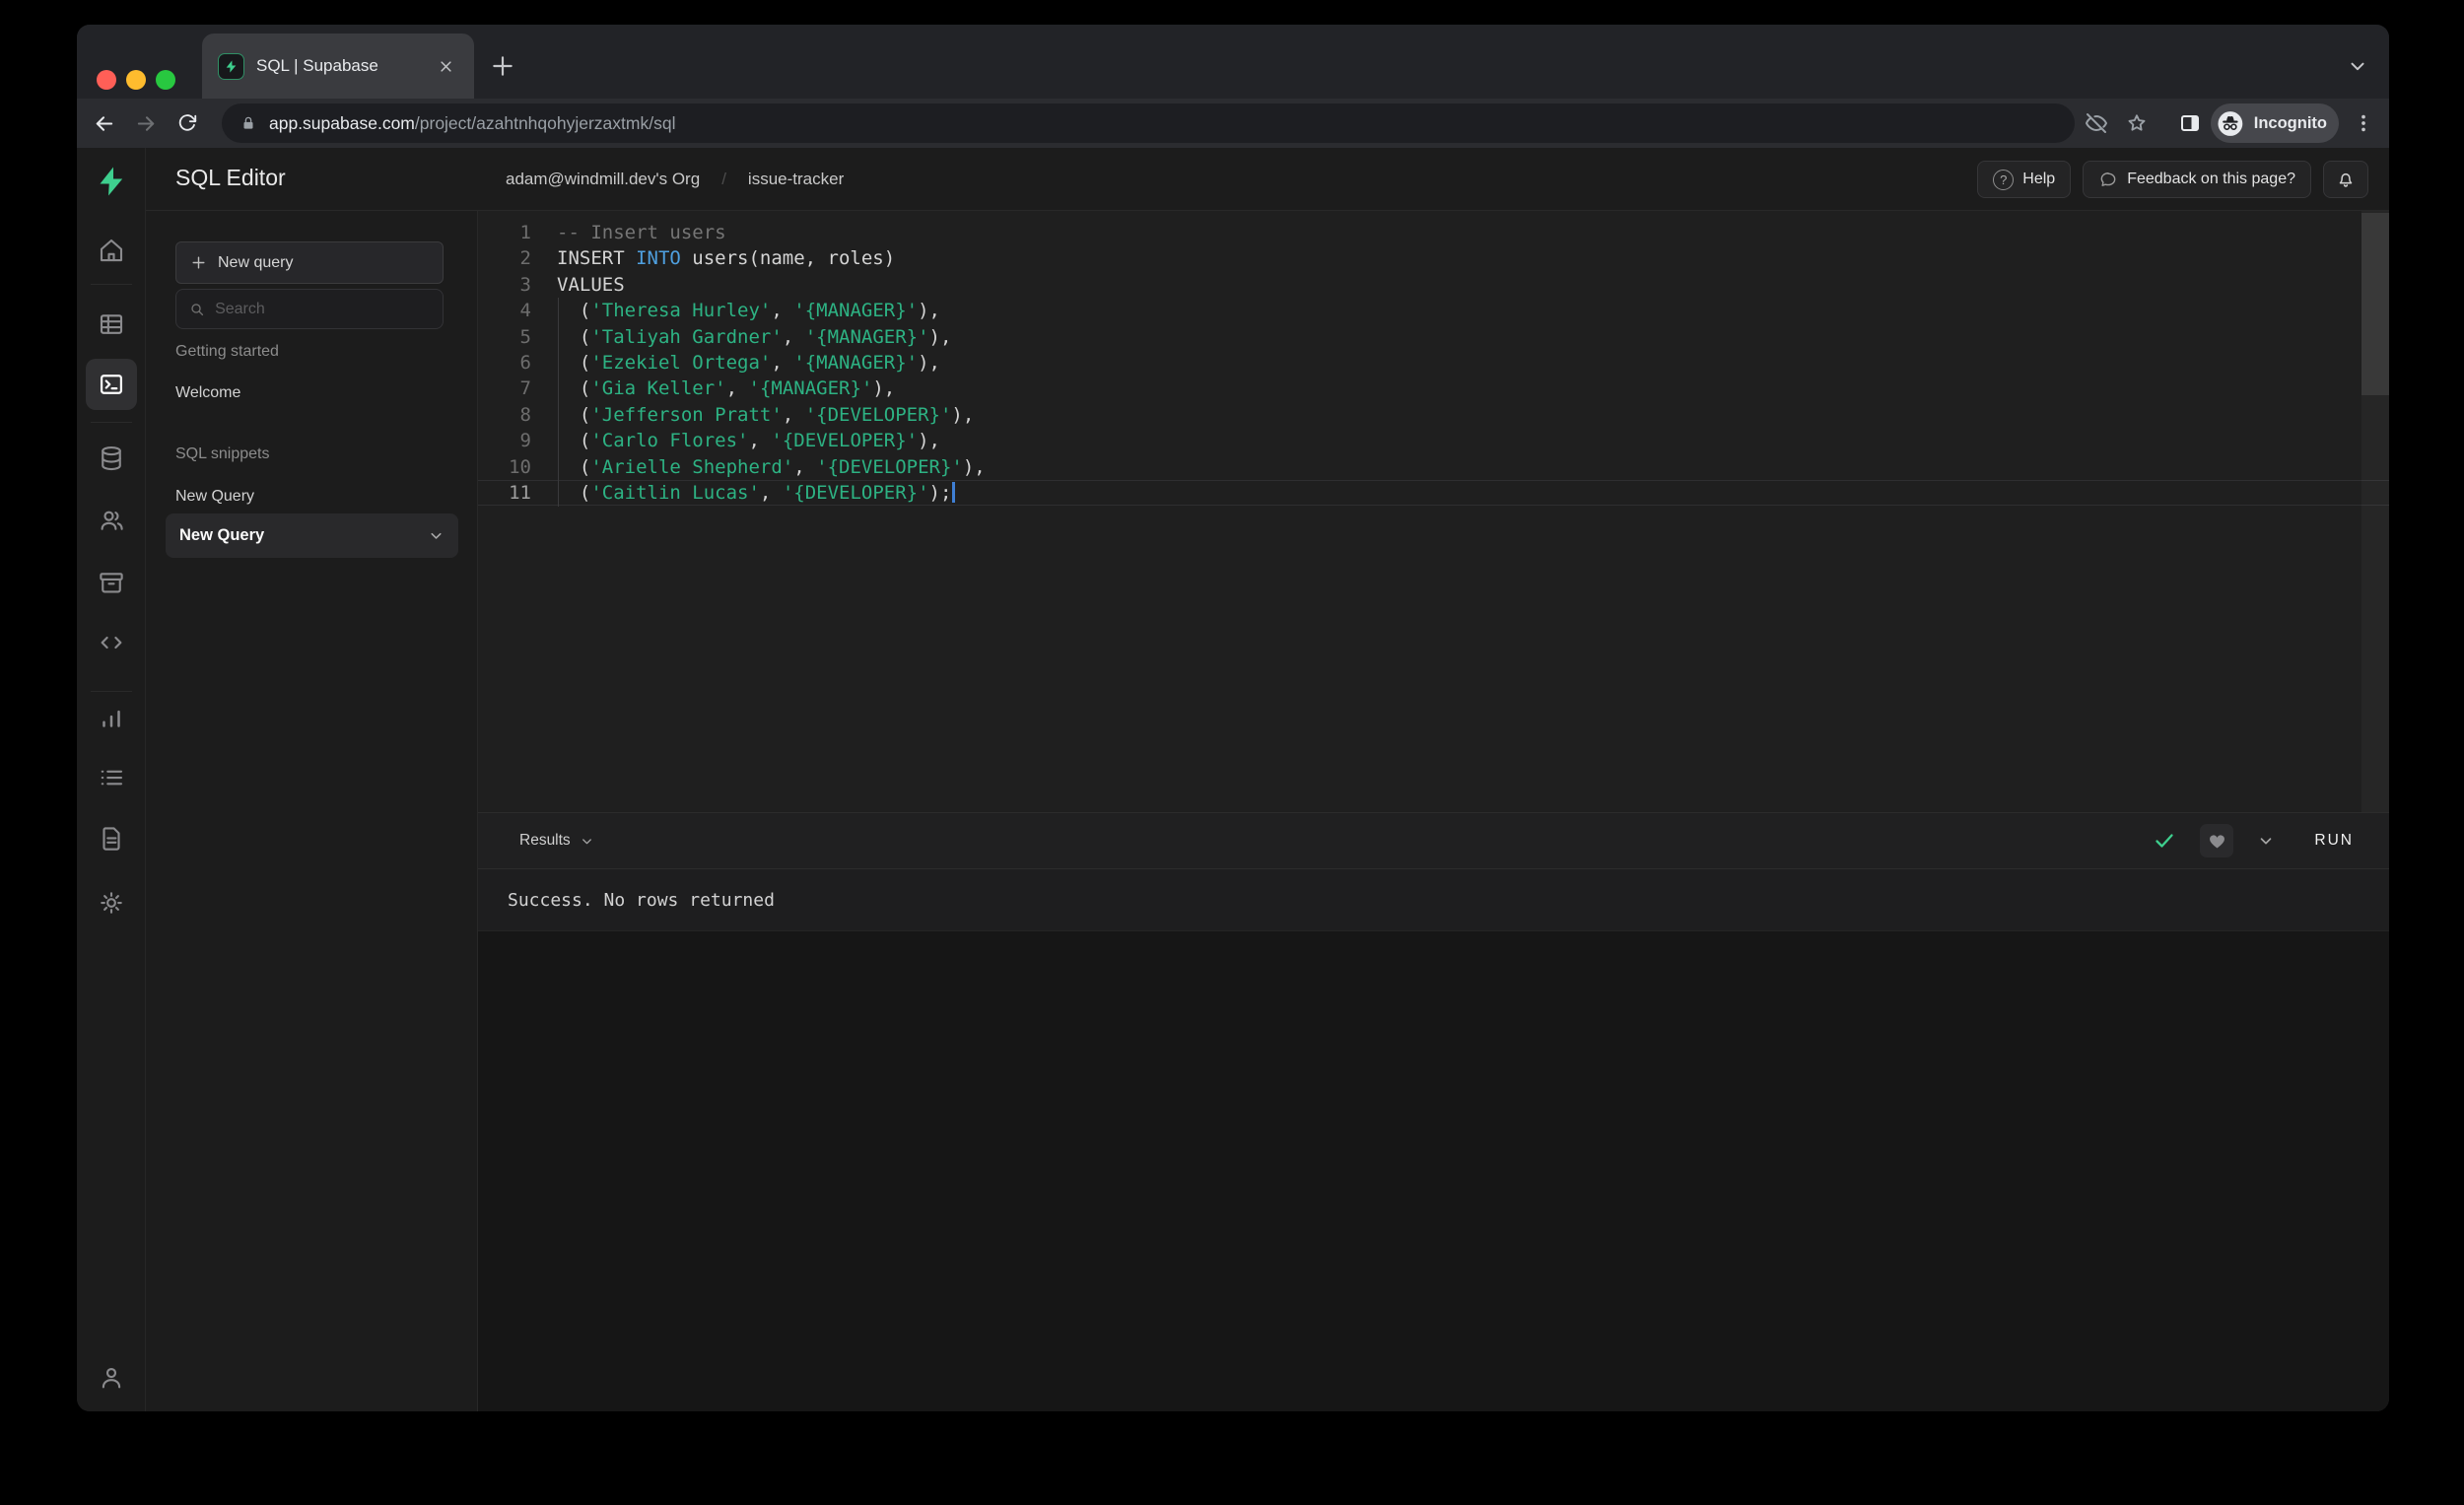  I want to click on code-text: ('Carlo Flores', '{DEVELOPER}'),, so click(748, 441).